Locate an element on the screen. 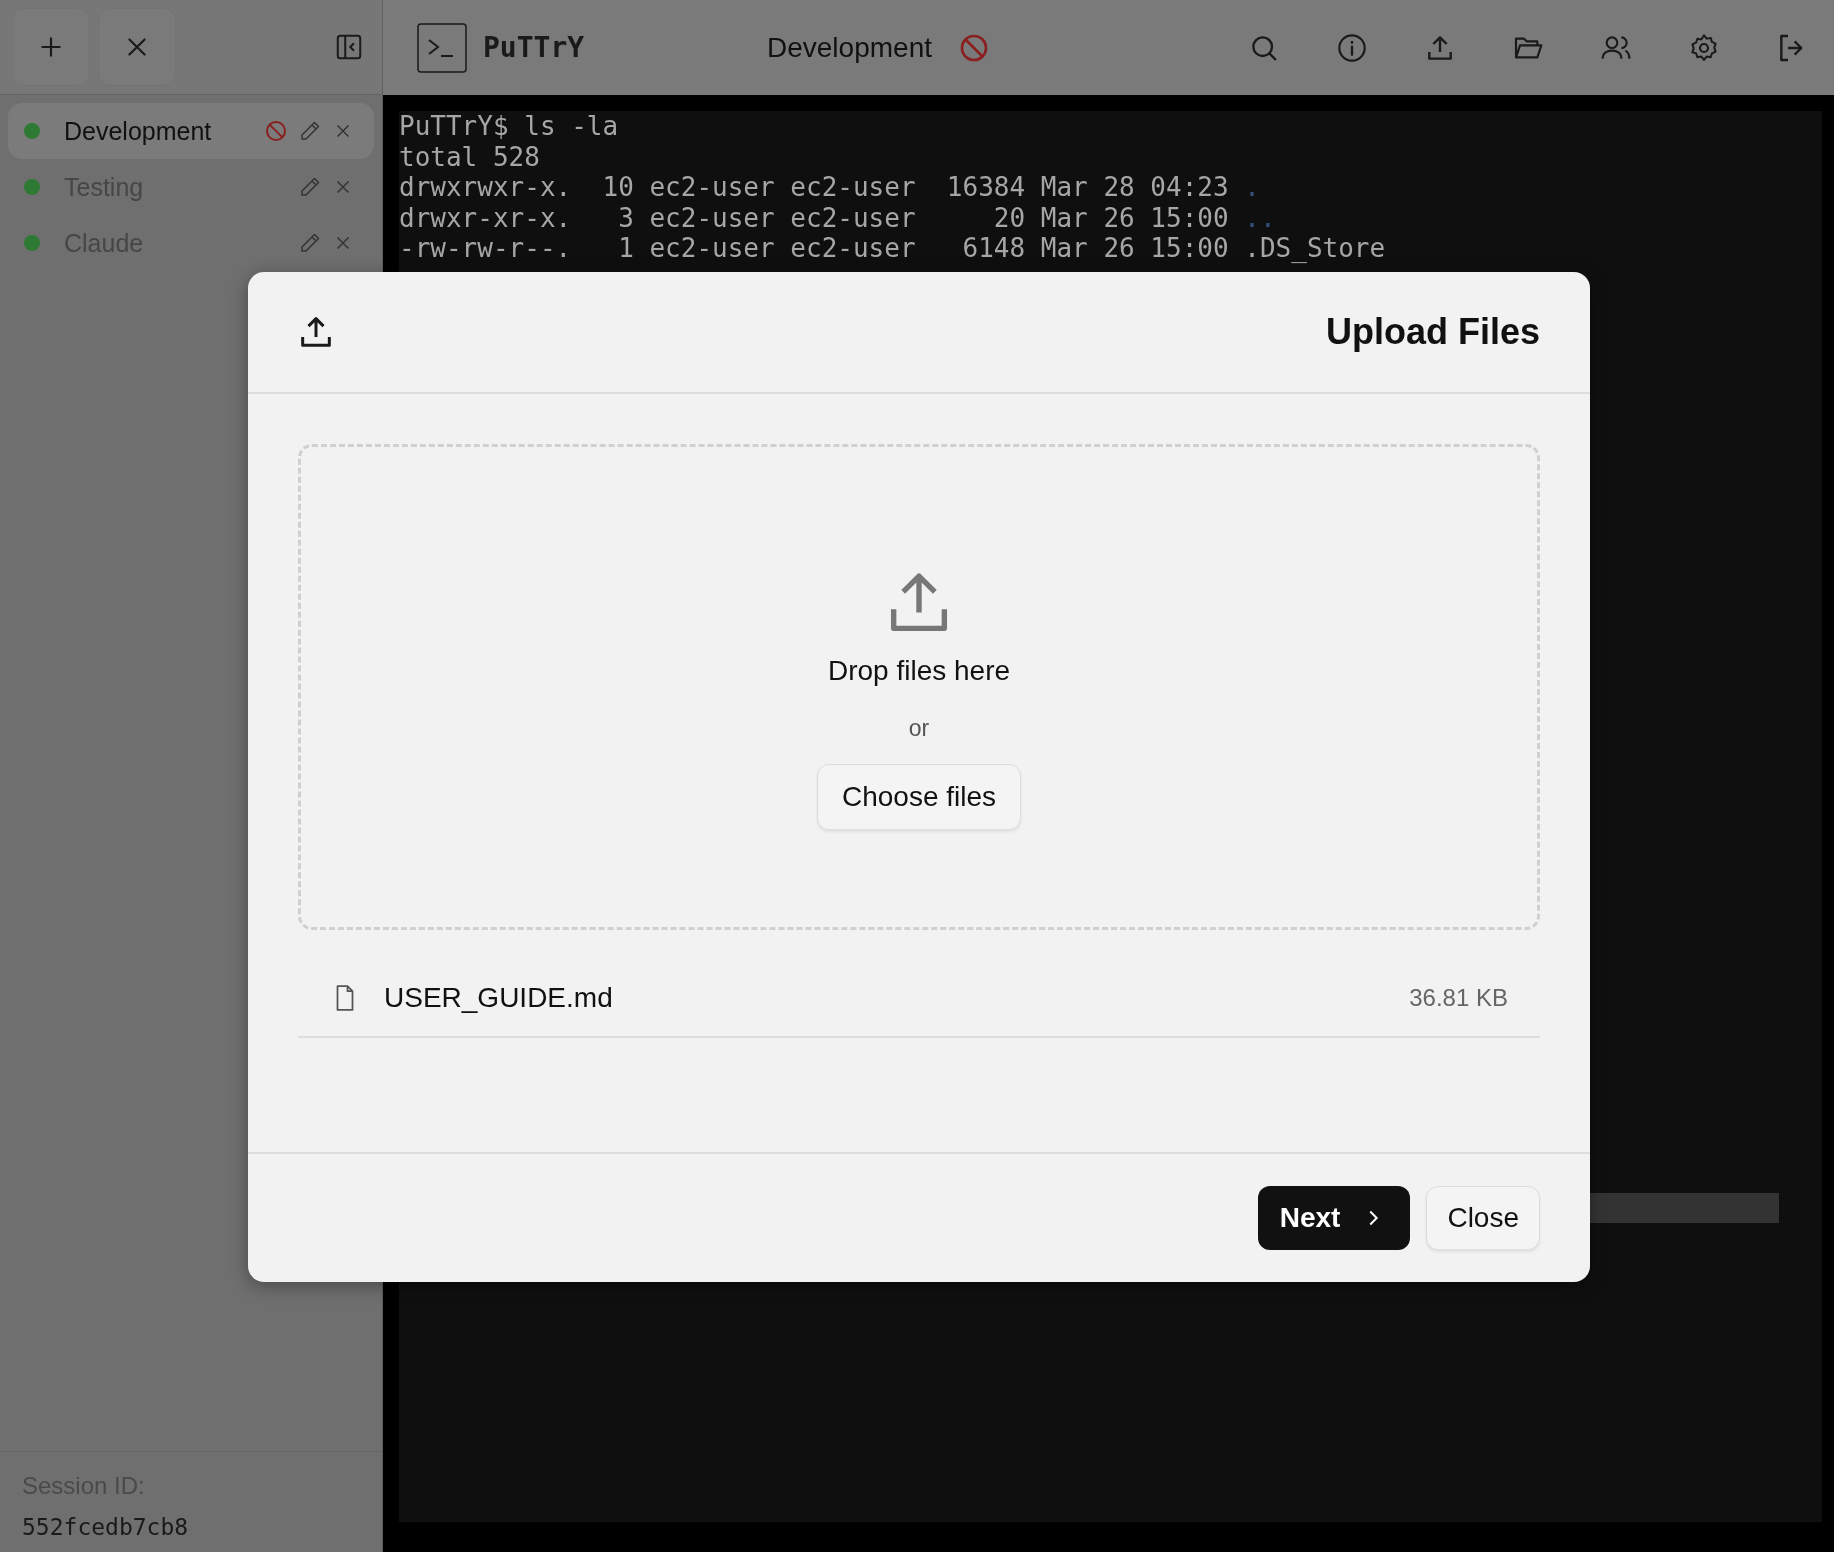 Image resolution: width=1834 pixels, height=1552 pixels. choose-files-button: Choose files is located at coordinates (919, 796).